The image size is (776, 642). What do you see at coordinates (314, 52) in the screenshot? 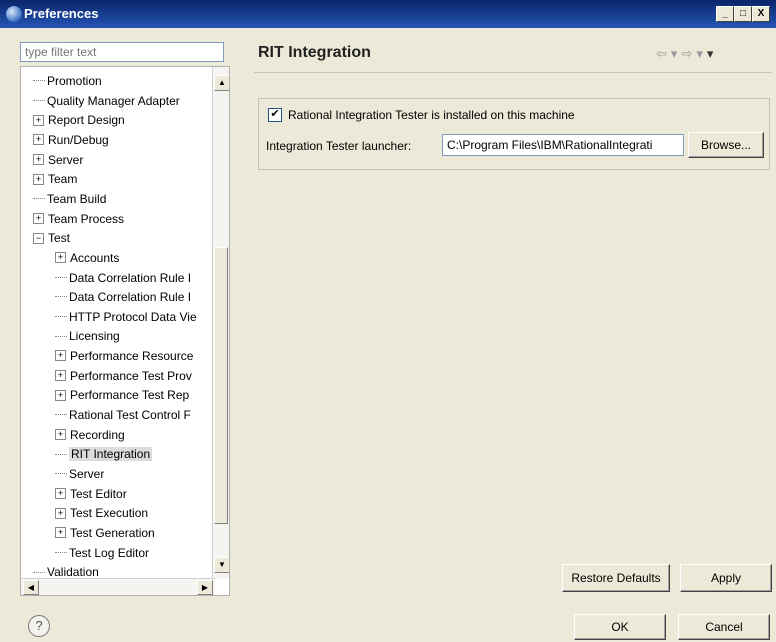
I see `page-title: RIT Integration` at bounding box center [314, 52].